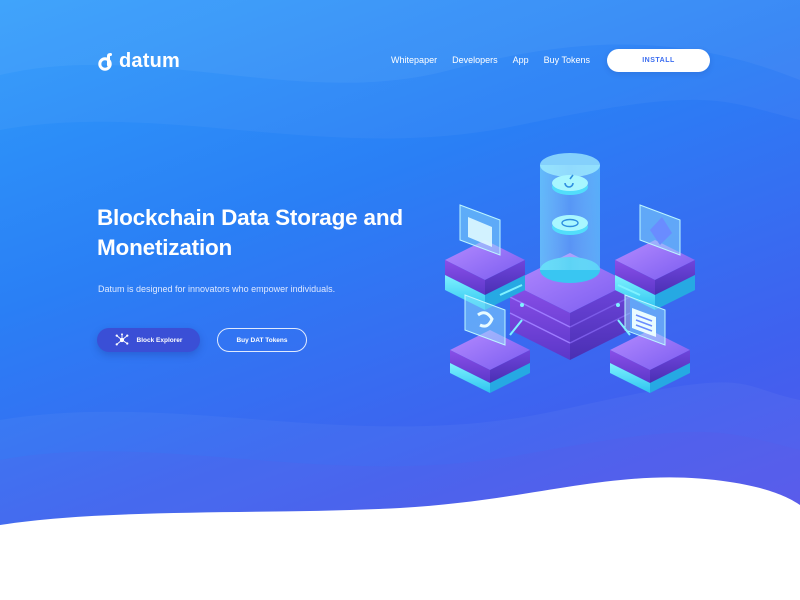 Image resolution: width=800 pixels, height=600 pixels. Describe the element at coordinates (149, 61) in the screenshot. I see `logo-text: datum` at that location.